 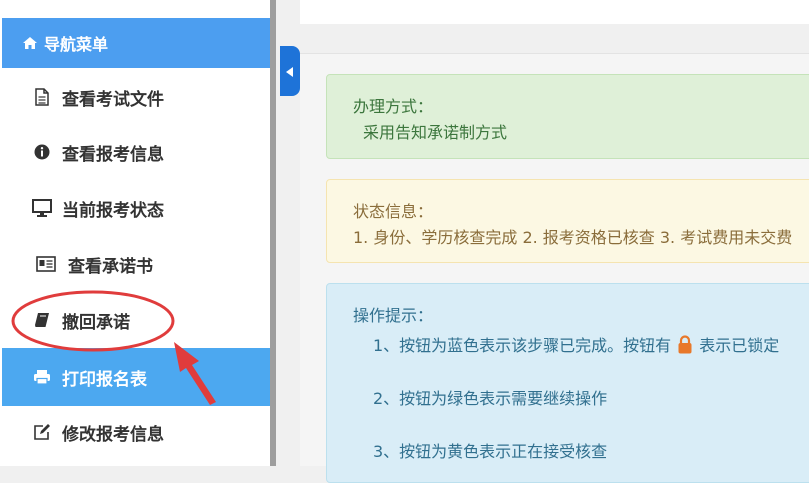 What do you see at coordinates (42, 432) in the screenshot?
I see `edit-icon` at bounding box center [42, 432].